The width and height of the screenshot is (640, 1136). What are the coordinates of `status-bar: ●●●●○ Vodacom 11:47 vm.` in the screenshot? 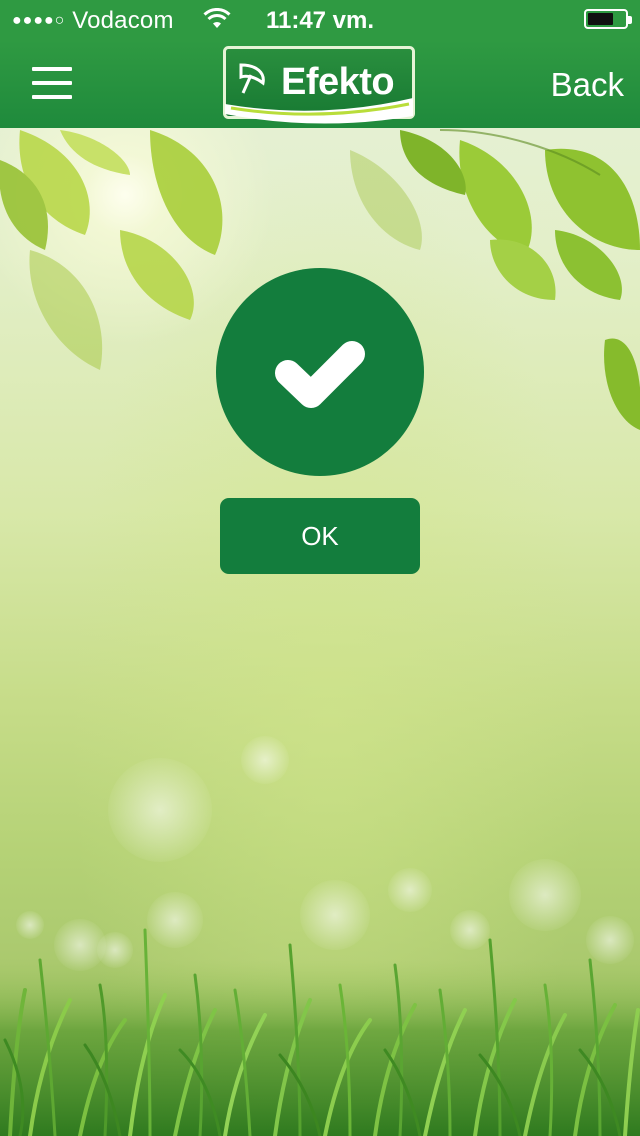 It's located at (320, 20).